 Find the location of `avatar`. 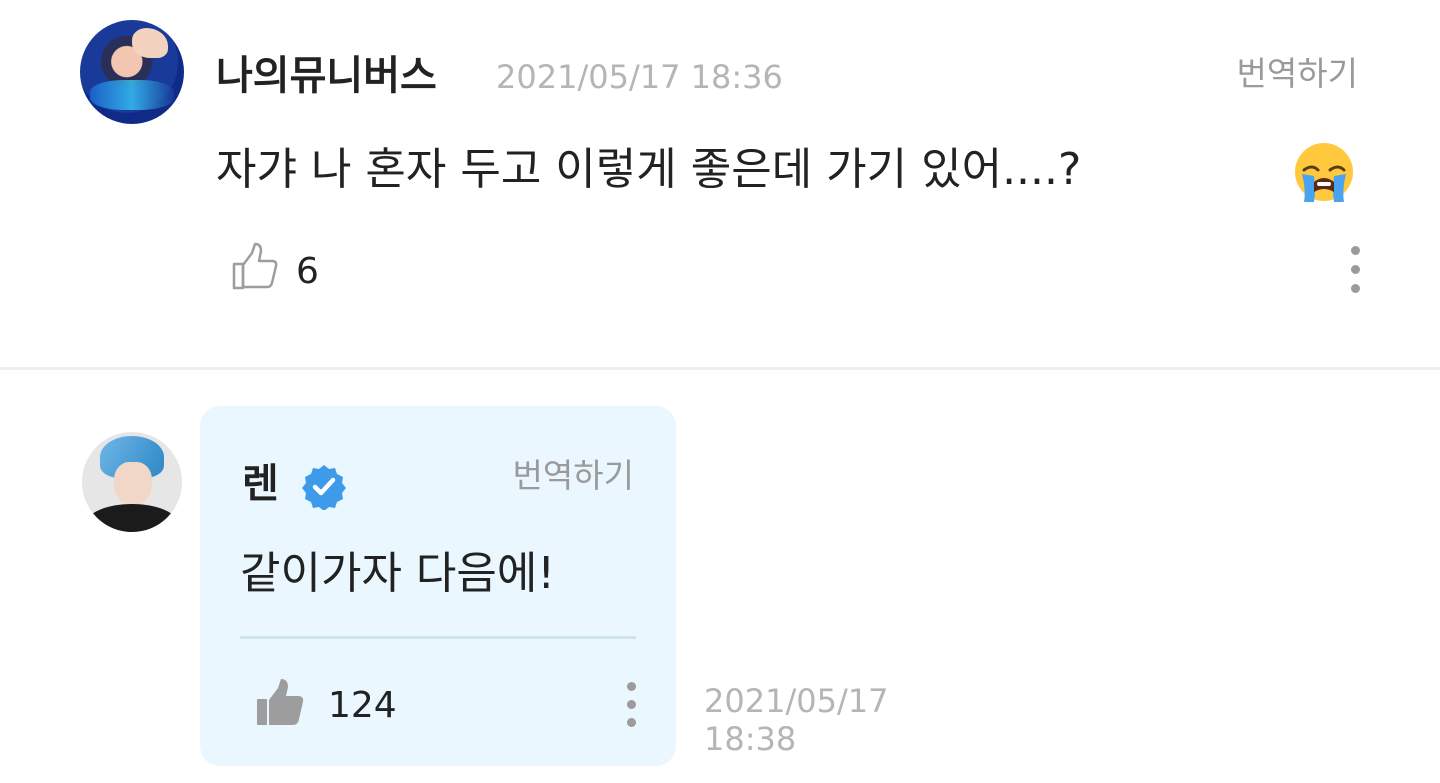

avatar is located at coordinates (132, 72).